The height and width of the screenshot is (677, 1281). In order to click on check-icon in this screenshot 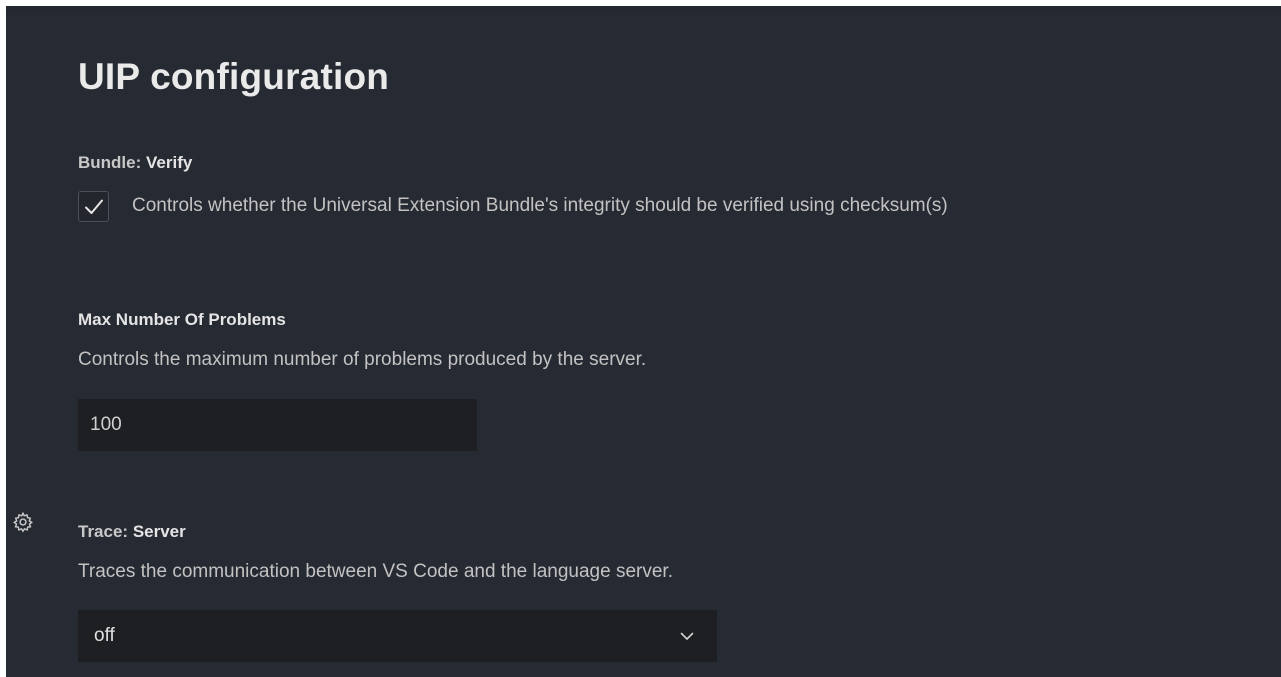, I will do `click(93, 206)`.